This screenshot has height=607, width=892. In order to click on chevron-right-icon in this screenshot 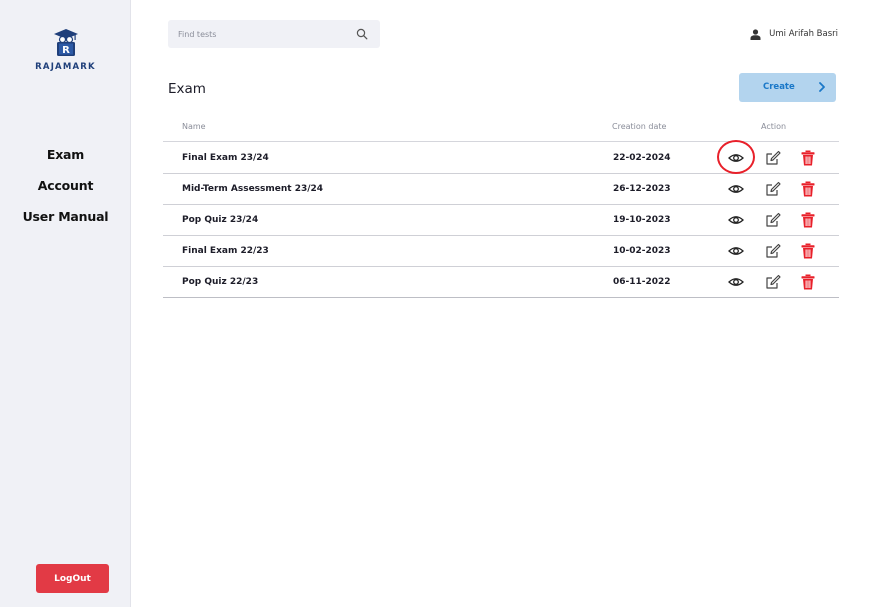, I will do `click(822, 87)`.